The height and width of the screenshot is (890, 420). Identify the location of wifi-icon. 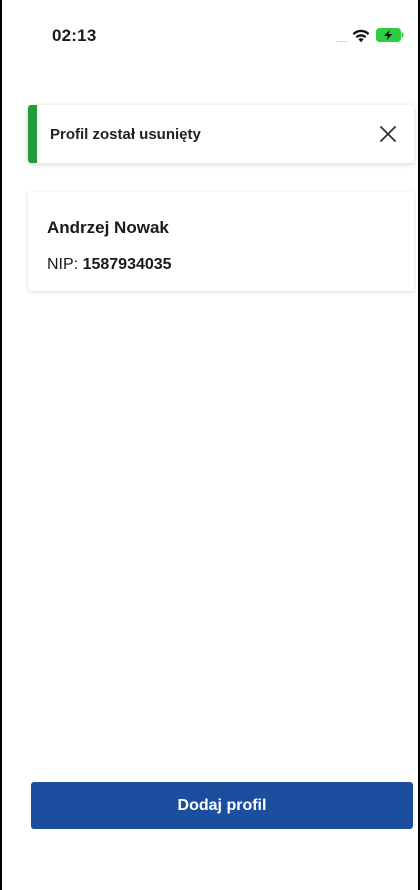
(361, 36).